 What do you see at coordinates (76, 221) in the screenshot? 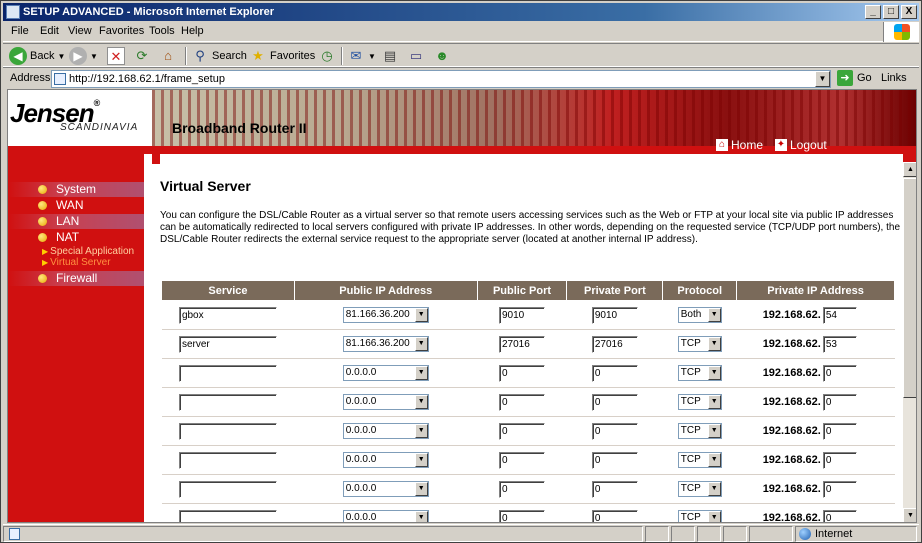
I see `sidebar-item-lan: LAN` at bounding box center [76, 221].